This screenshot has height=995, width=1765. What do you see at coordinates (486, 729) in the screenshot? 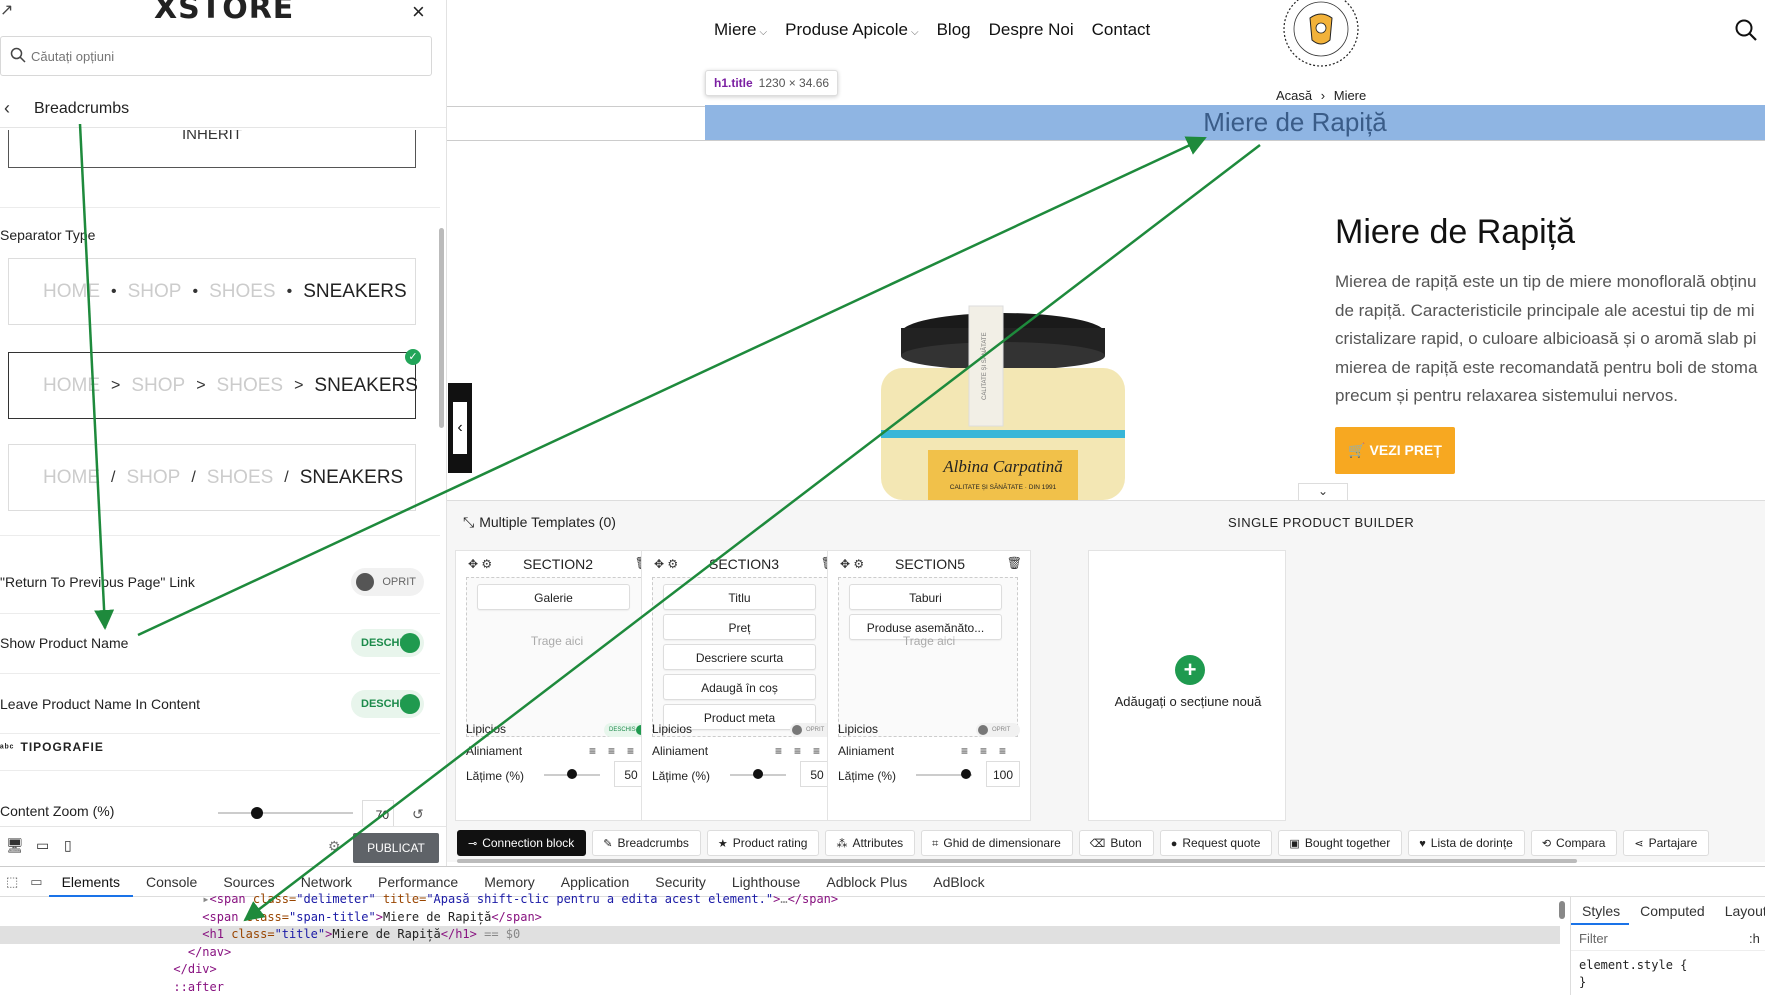
I see `lipicios-label: Lipicios` at bounding box center [486, 729].